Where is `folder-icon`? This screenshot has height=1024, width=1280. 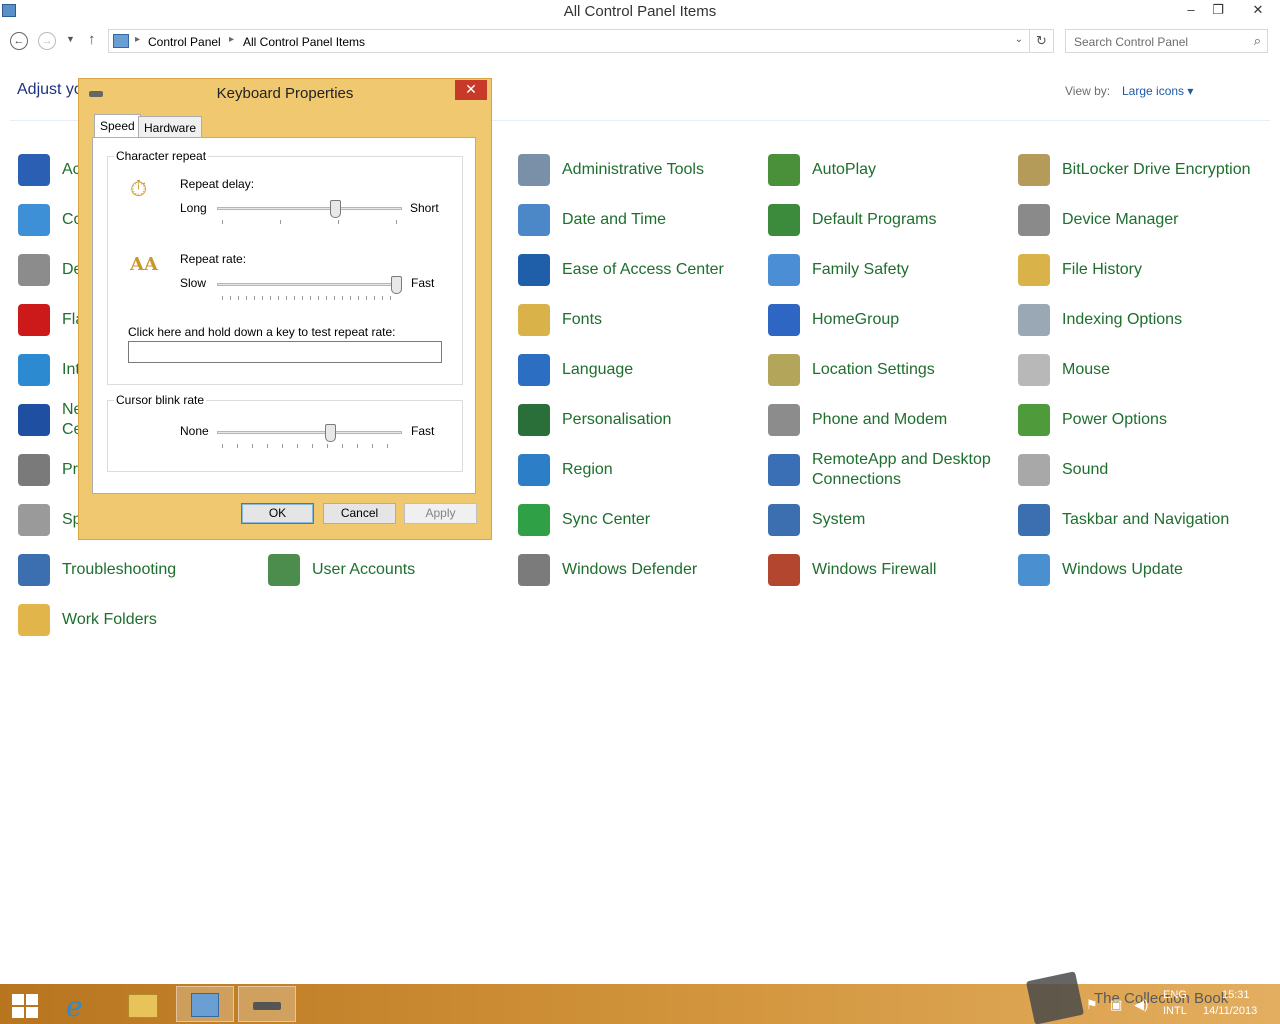
folder-icon is located at coordinates (143, 1006).